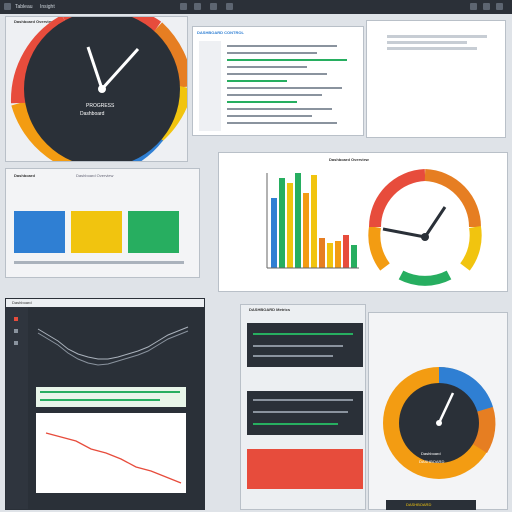 This screenshot has height=512, width=512. Describe the element at coordinates (17, 408) in the screenshot. I see `left-toolbar` at that location.